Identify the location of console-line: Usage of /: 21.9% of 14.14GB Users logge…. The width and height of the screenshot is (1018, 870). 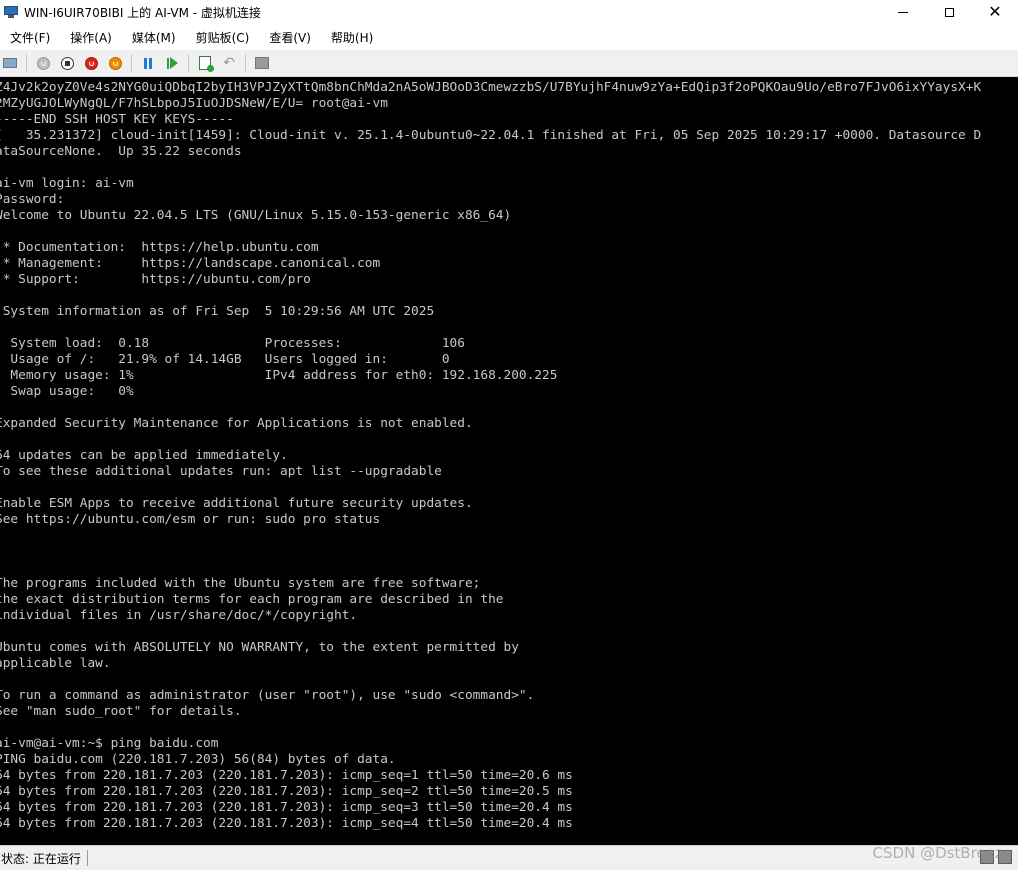
(225, 359).